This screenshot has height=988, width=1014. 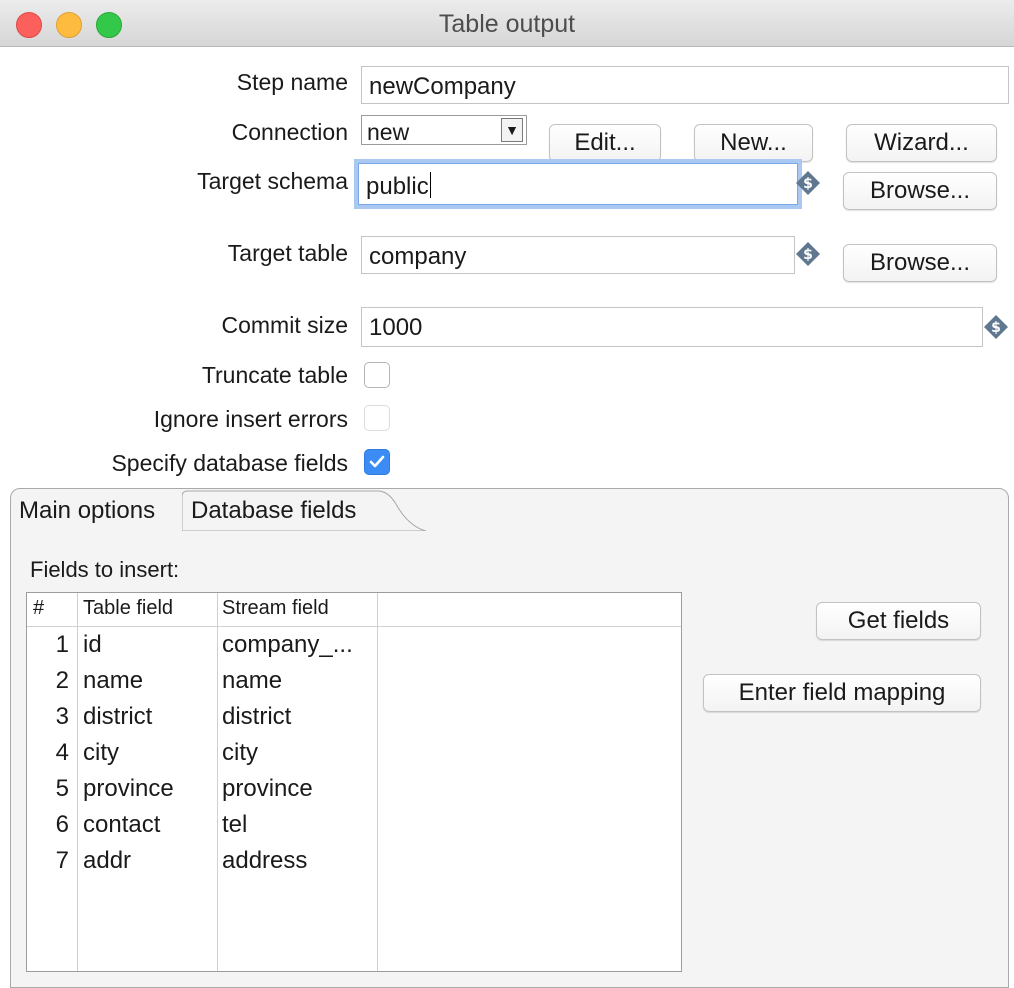 I want to click on header-divider, so click(x=354, y=626).